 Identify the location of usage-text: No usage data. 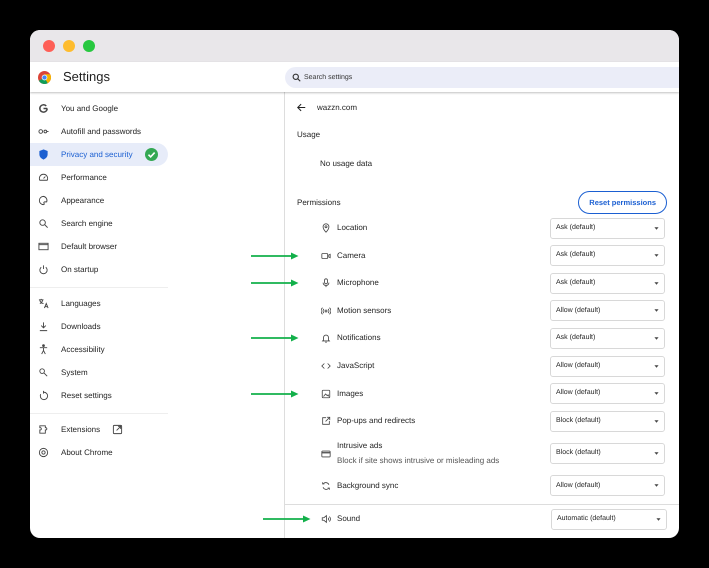
(347, 164).